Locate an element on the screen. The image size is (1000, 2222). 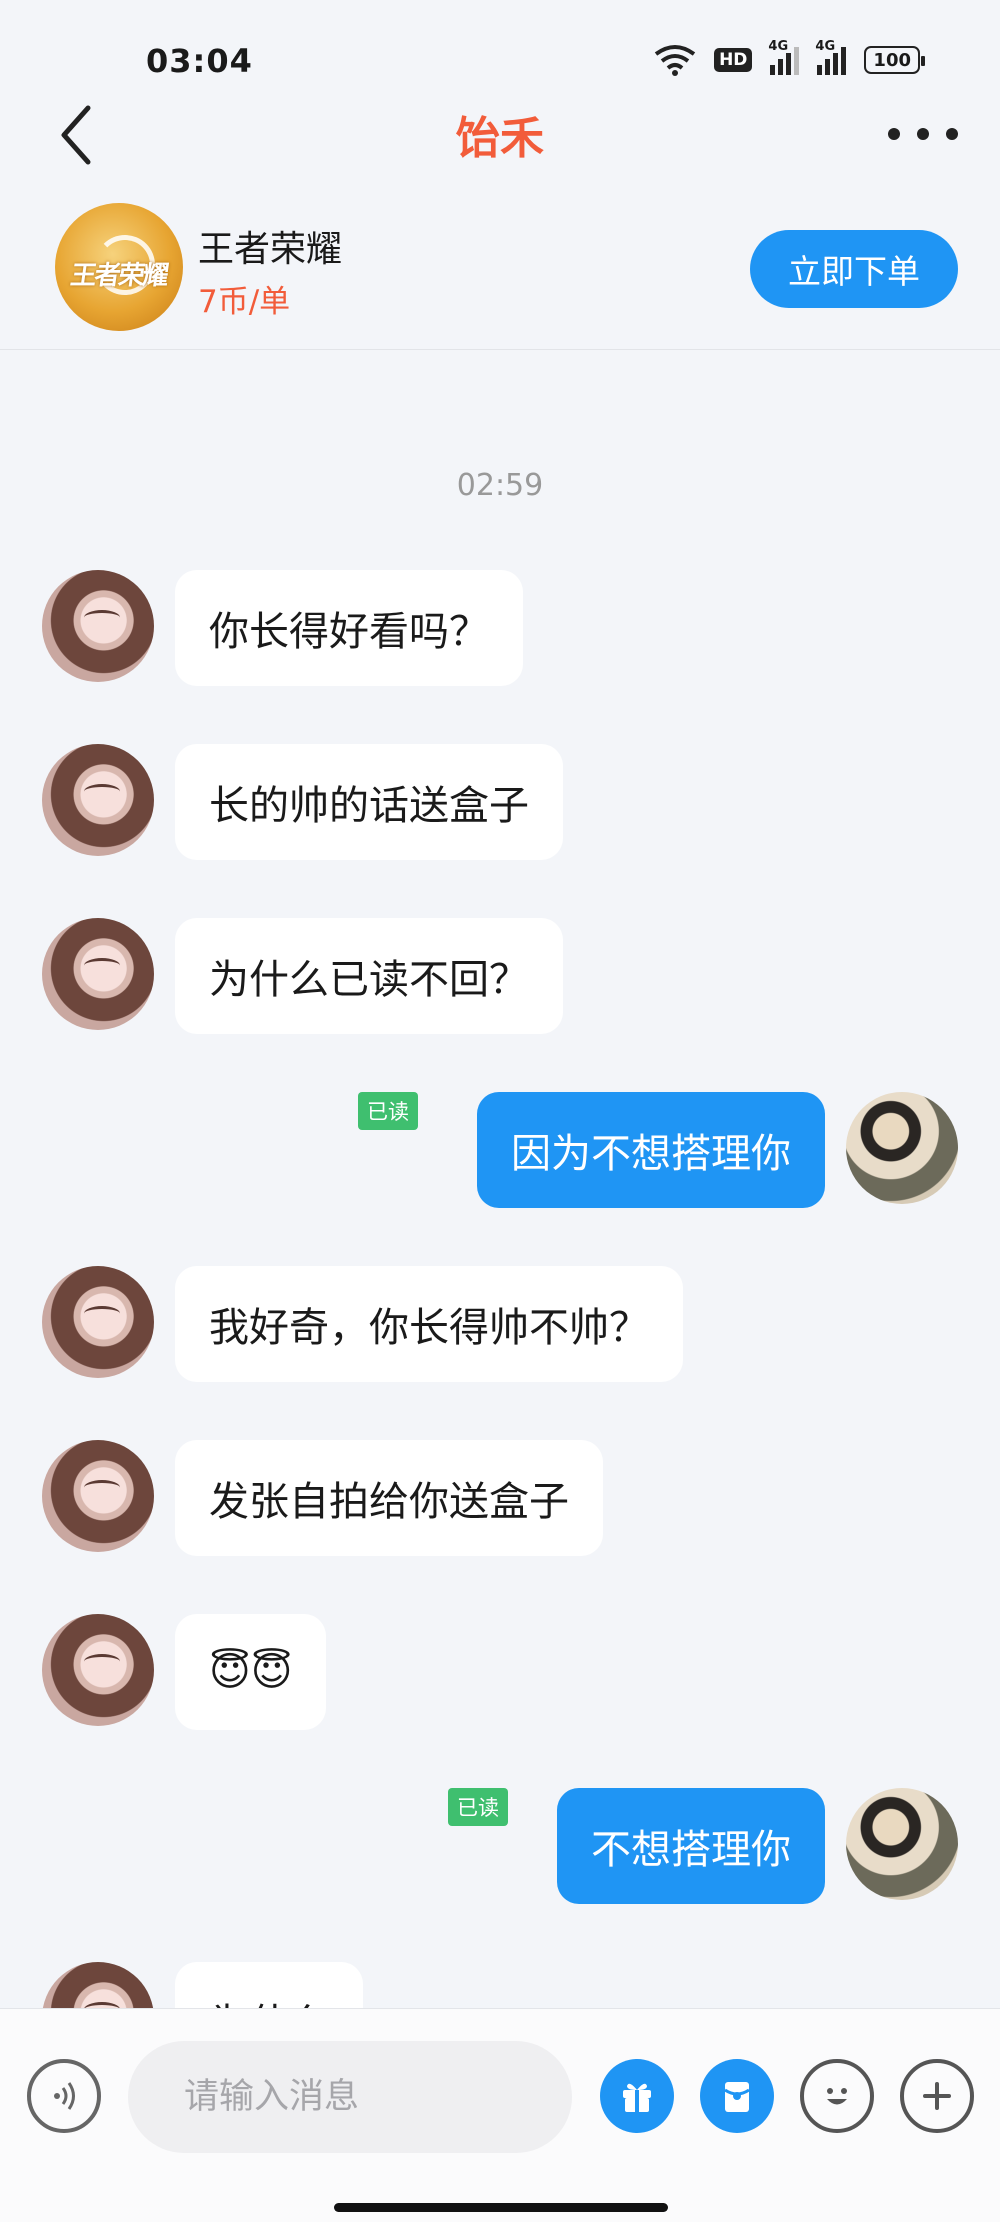
product-price: 7币/单 is located at coordinates (244, 302).